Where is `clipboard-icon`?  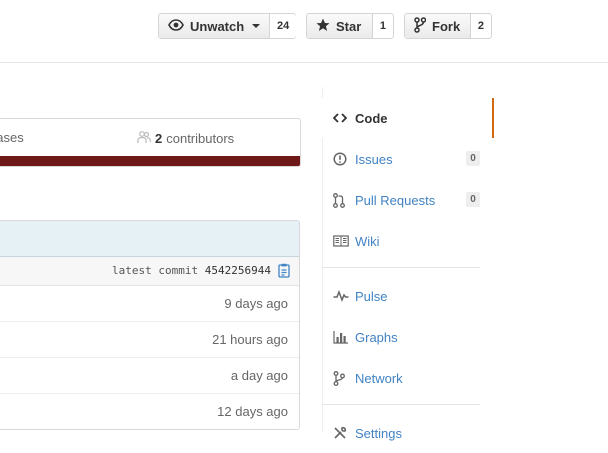 clipboard-icon is located at coordinates (284, 273).